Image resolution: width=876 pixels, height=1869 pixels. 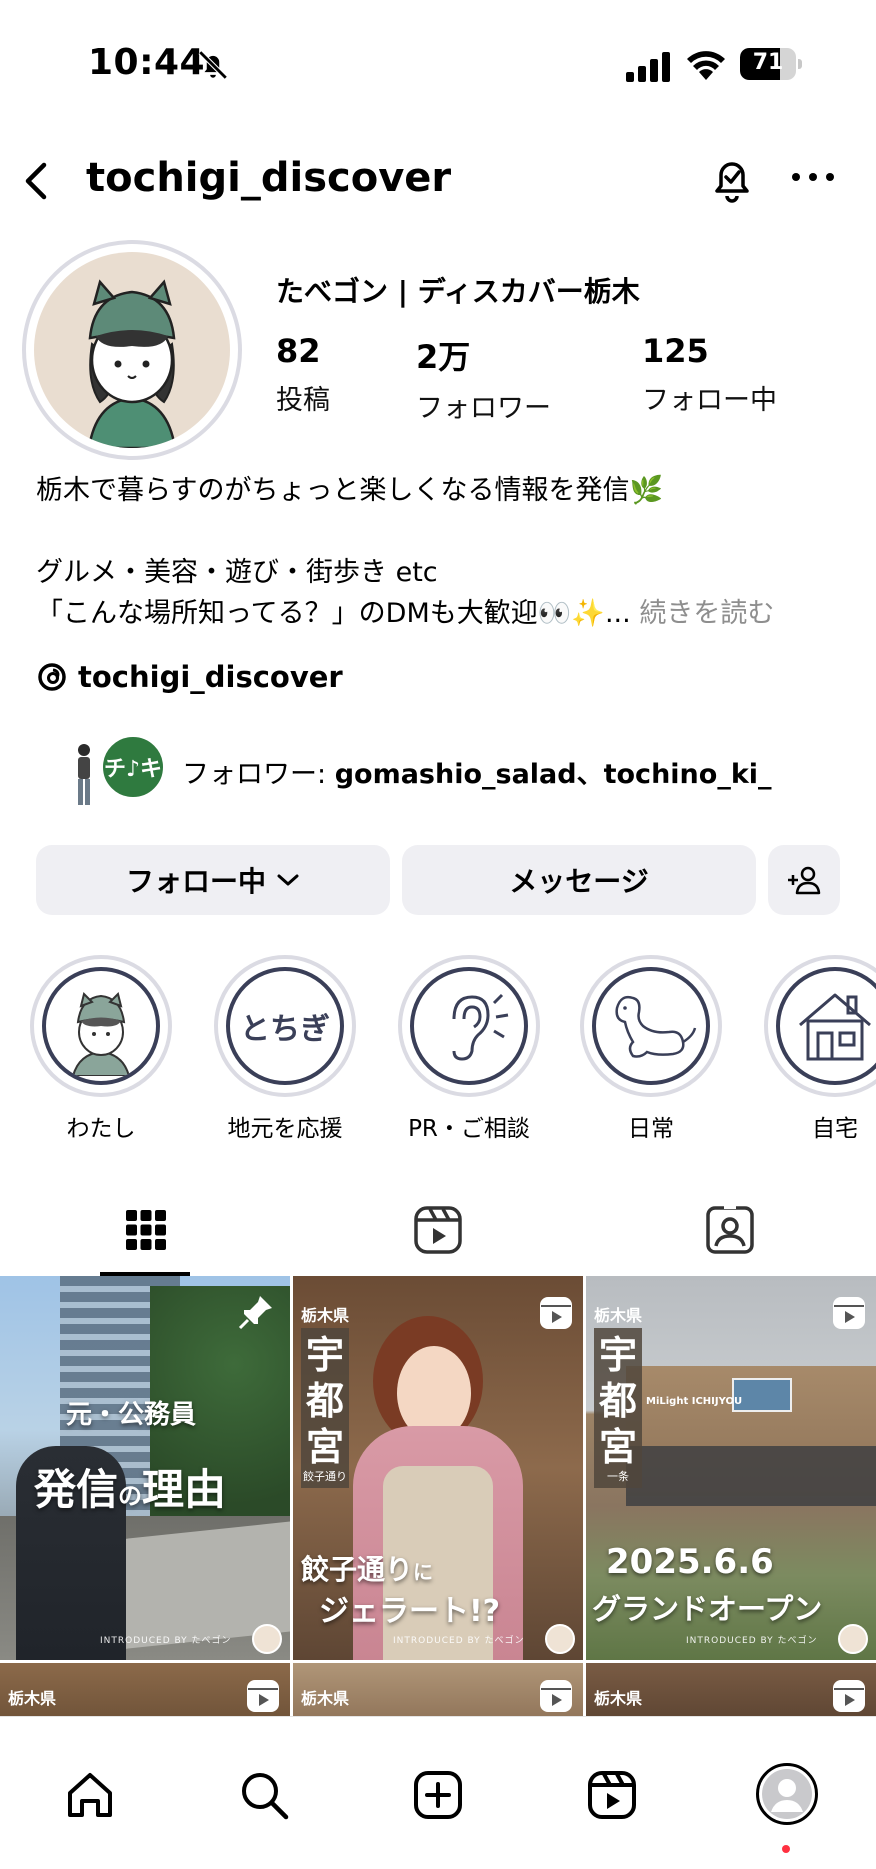 I want to click on post-date: 2025.6.6, so click(x=690, y=1562).